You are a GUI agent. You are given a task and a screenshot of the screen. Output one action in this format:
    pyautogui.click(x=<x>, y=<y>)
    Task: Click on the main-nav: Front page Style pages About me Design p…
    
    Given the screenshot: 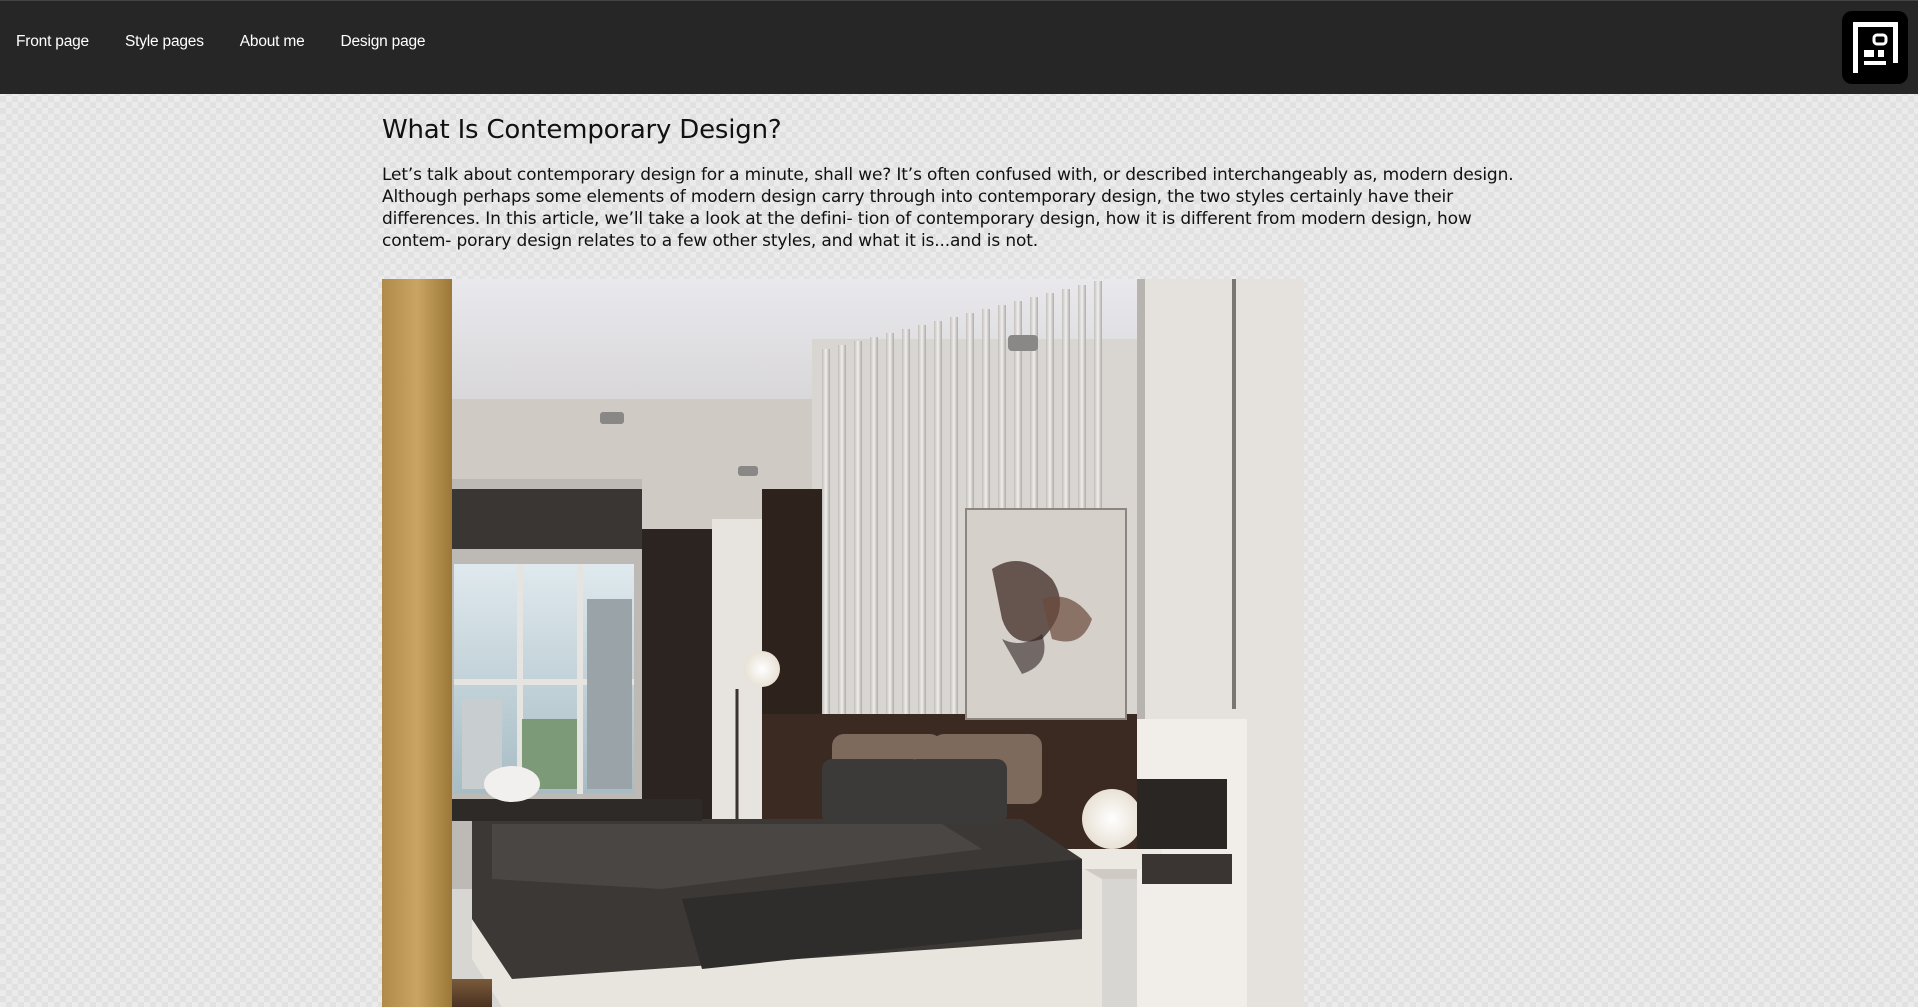 What is the action you would take?
    pyautogui.click(x=238, y=42)
    